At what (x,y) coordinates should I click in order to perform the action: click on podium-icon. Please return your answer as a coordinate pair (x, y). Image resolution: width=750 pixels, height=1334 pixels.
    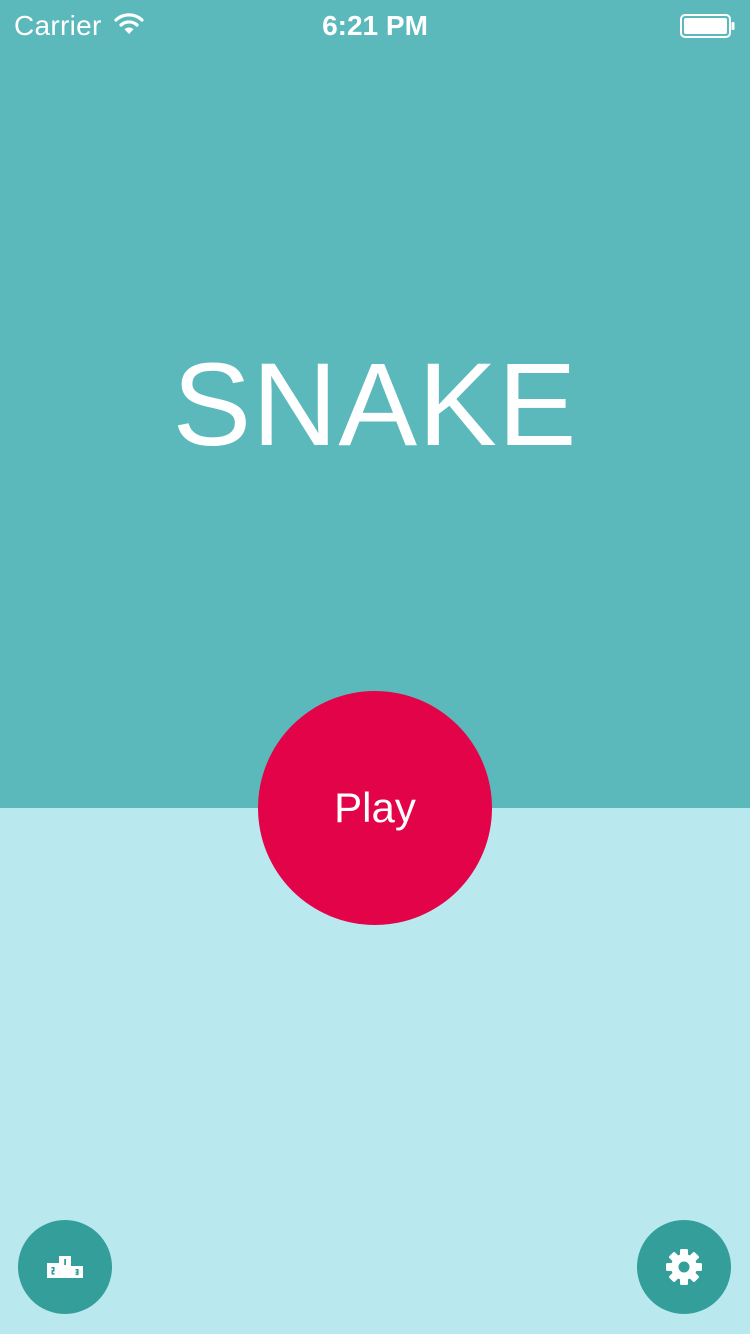
    Looking at the image, I should click on (65, 1267).